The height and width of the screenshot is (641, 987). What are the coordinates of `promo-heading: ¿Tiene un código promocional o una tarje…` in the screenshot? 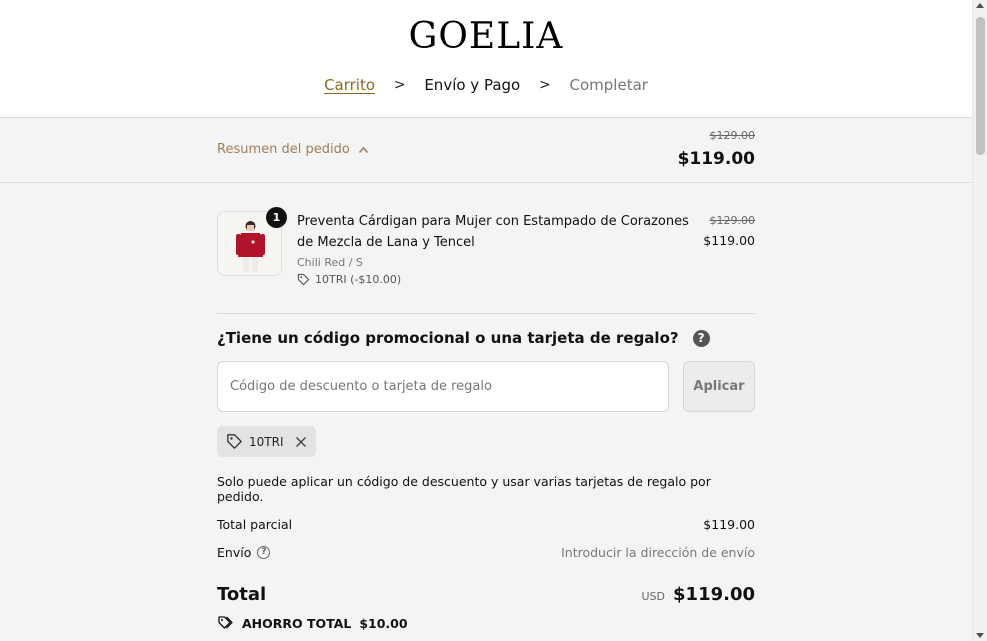 It's located at (463, 338).